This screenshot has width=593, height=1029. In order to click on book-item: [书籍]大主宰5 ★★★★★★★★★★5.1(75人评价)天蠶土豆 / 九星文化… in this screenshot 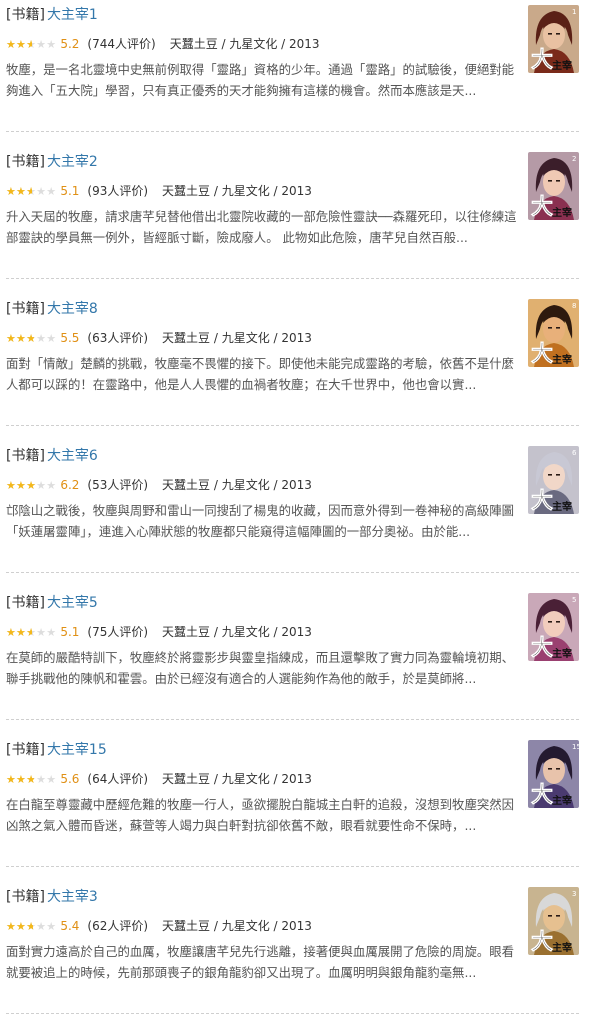, I will do `click(296, 661)`.